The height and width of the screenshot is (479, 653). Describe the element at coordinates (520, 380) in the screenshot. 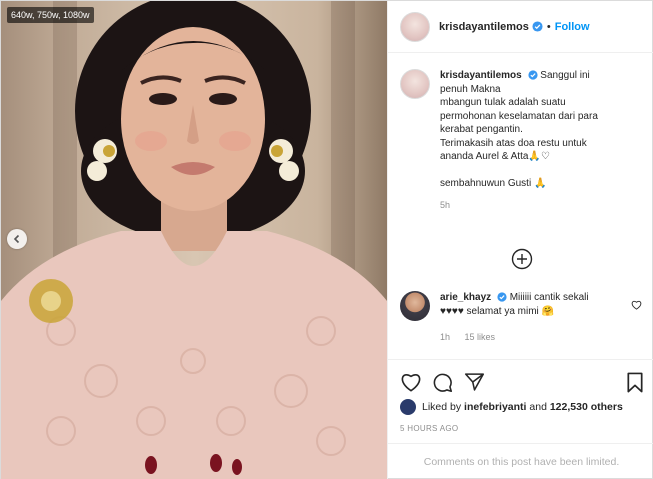

I see `action-bar` at that location.